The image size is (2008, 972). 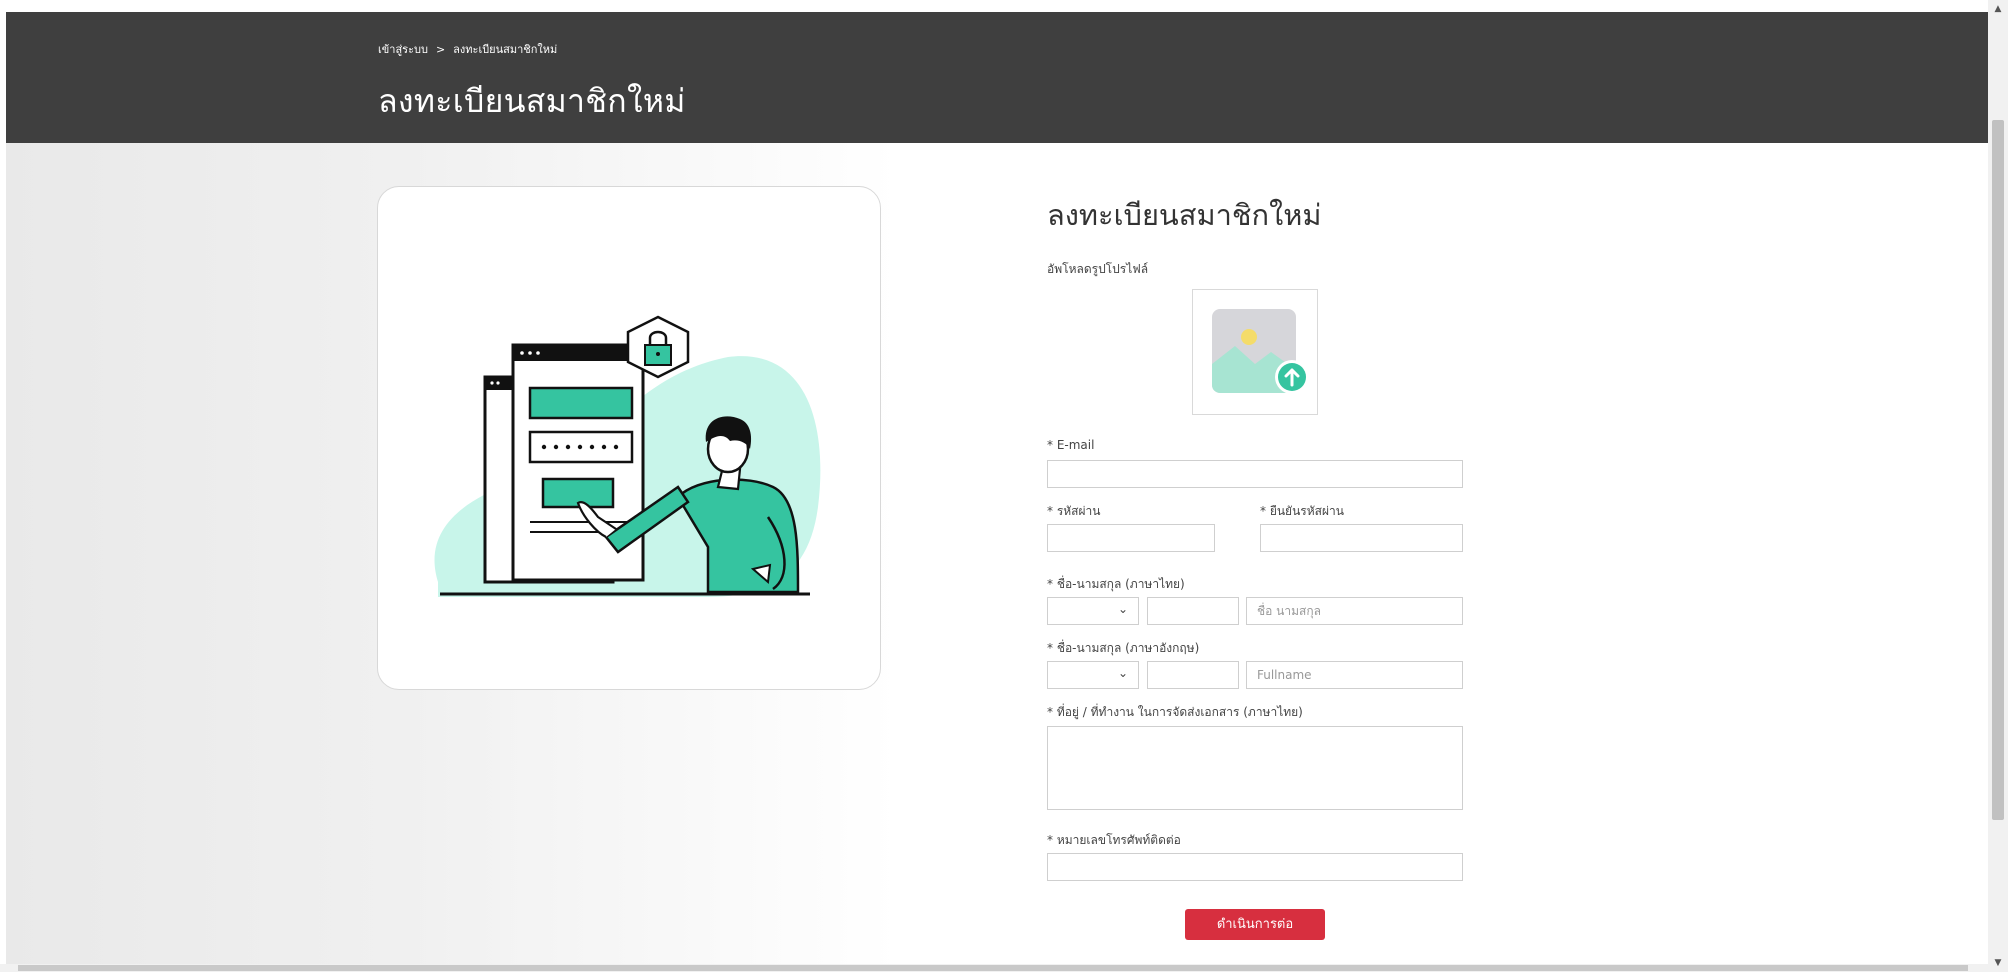 What do you see at coordinates (1354, 675) in the screenshot?
I see `fullname-en-field: Fullname` at bounding box center [1354, 675].